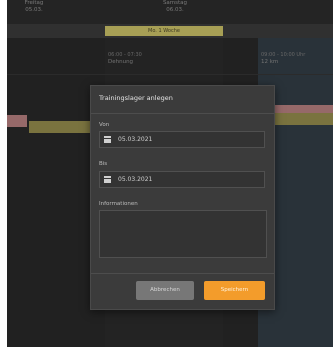 The height and width of the screenshot is (347, 333). I want to click on week-banner: Mo. 1 Woche, so click(164, 31).